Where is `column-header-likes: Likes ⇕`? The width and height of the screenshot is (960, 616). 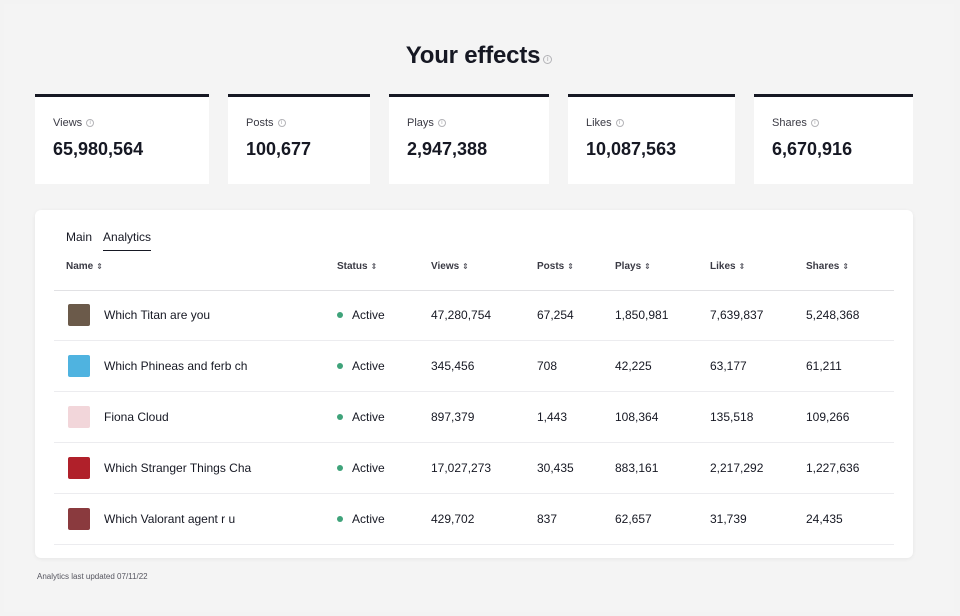
column-header-likes: Likes ⇕ is located at coordinates (727, 266).